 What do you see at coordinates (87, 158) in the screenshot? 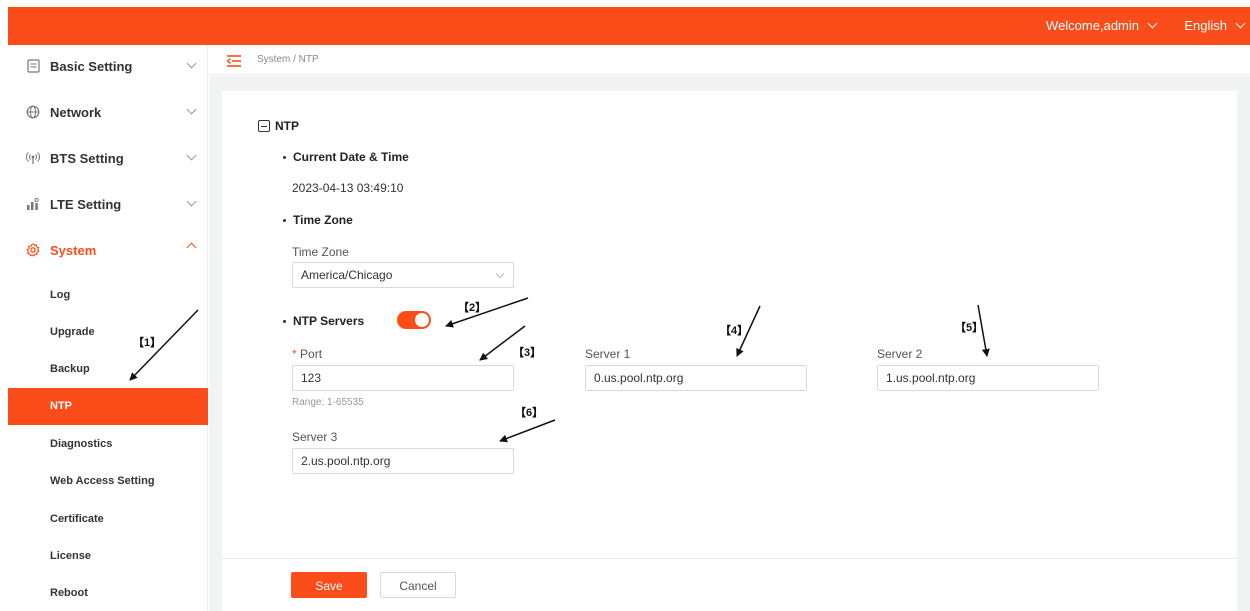
I see `sidebar-item-label: BTS Setting` at bounding box center [87, 158].